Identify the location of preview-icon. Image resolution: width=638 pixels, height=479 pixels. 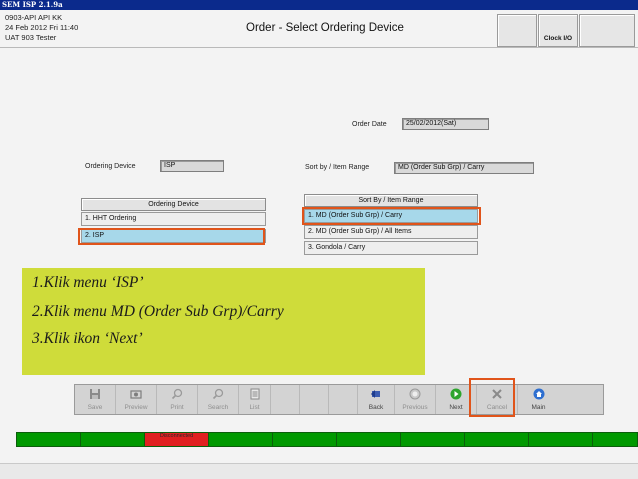
(136, 394).